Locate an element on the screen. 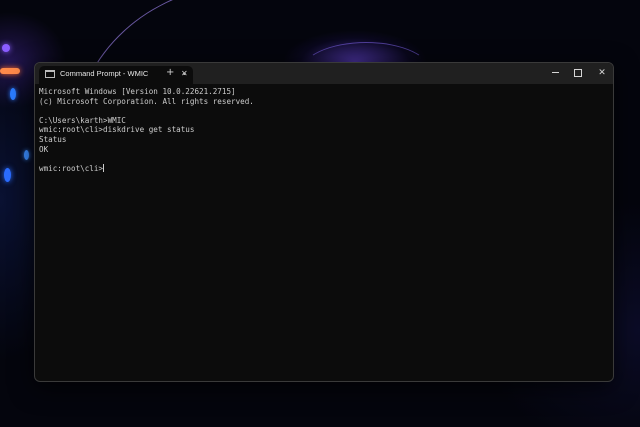 The width and height of the screenshot is (640, 427). terminal-icon is located at coordinates (50, 74).